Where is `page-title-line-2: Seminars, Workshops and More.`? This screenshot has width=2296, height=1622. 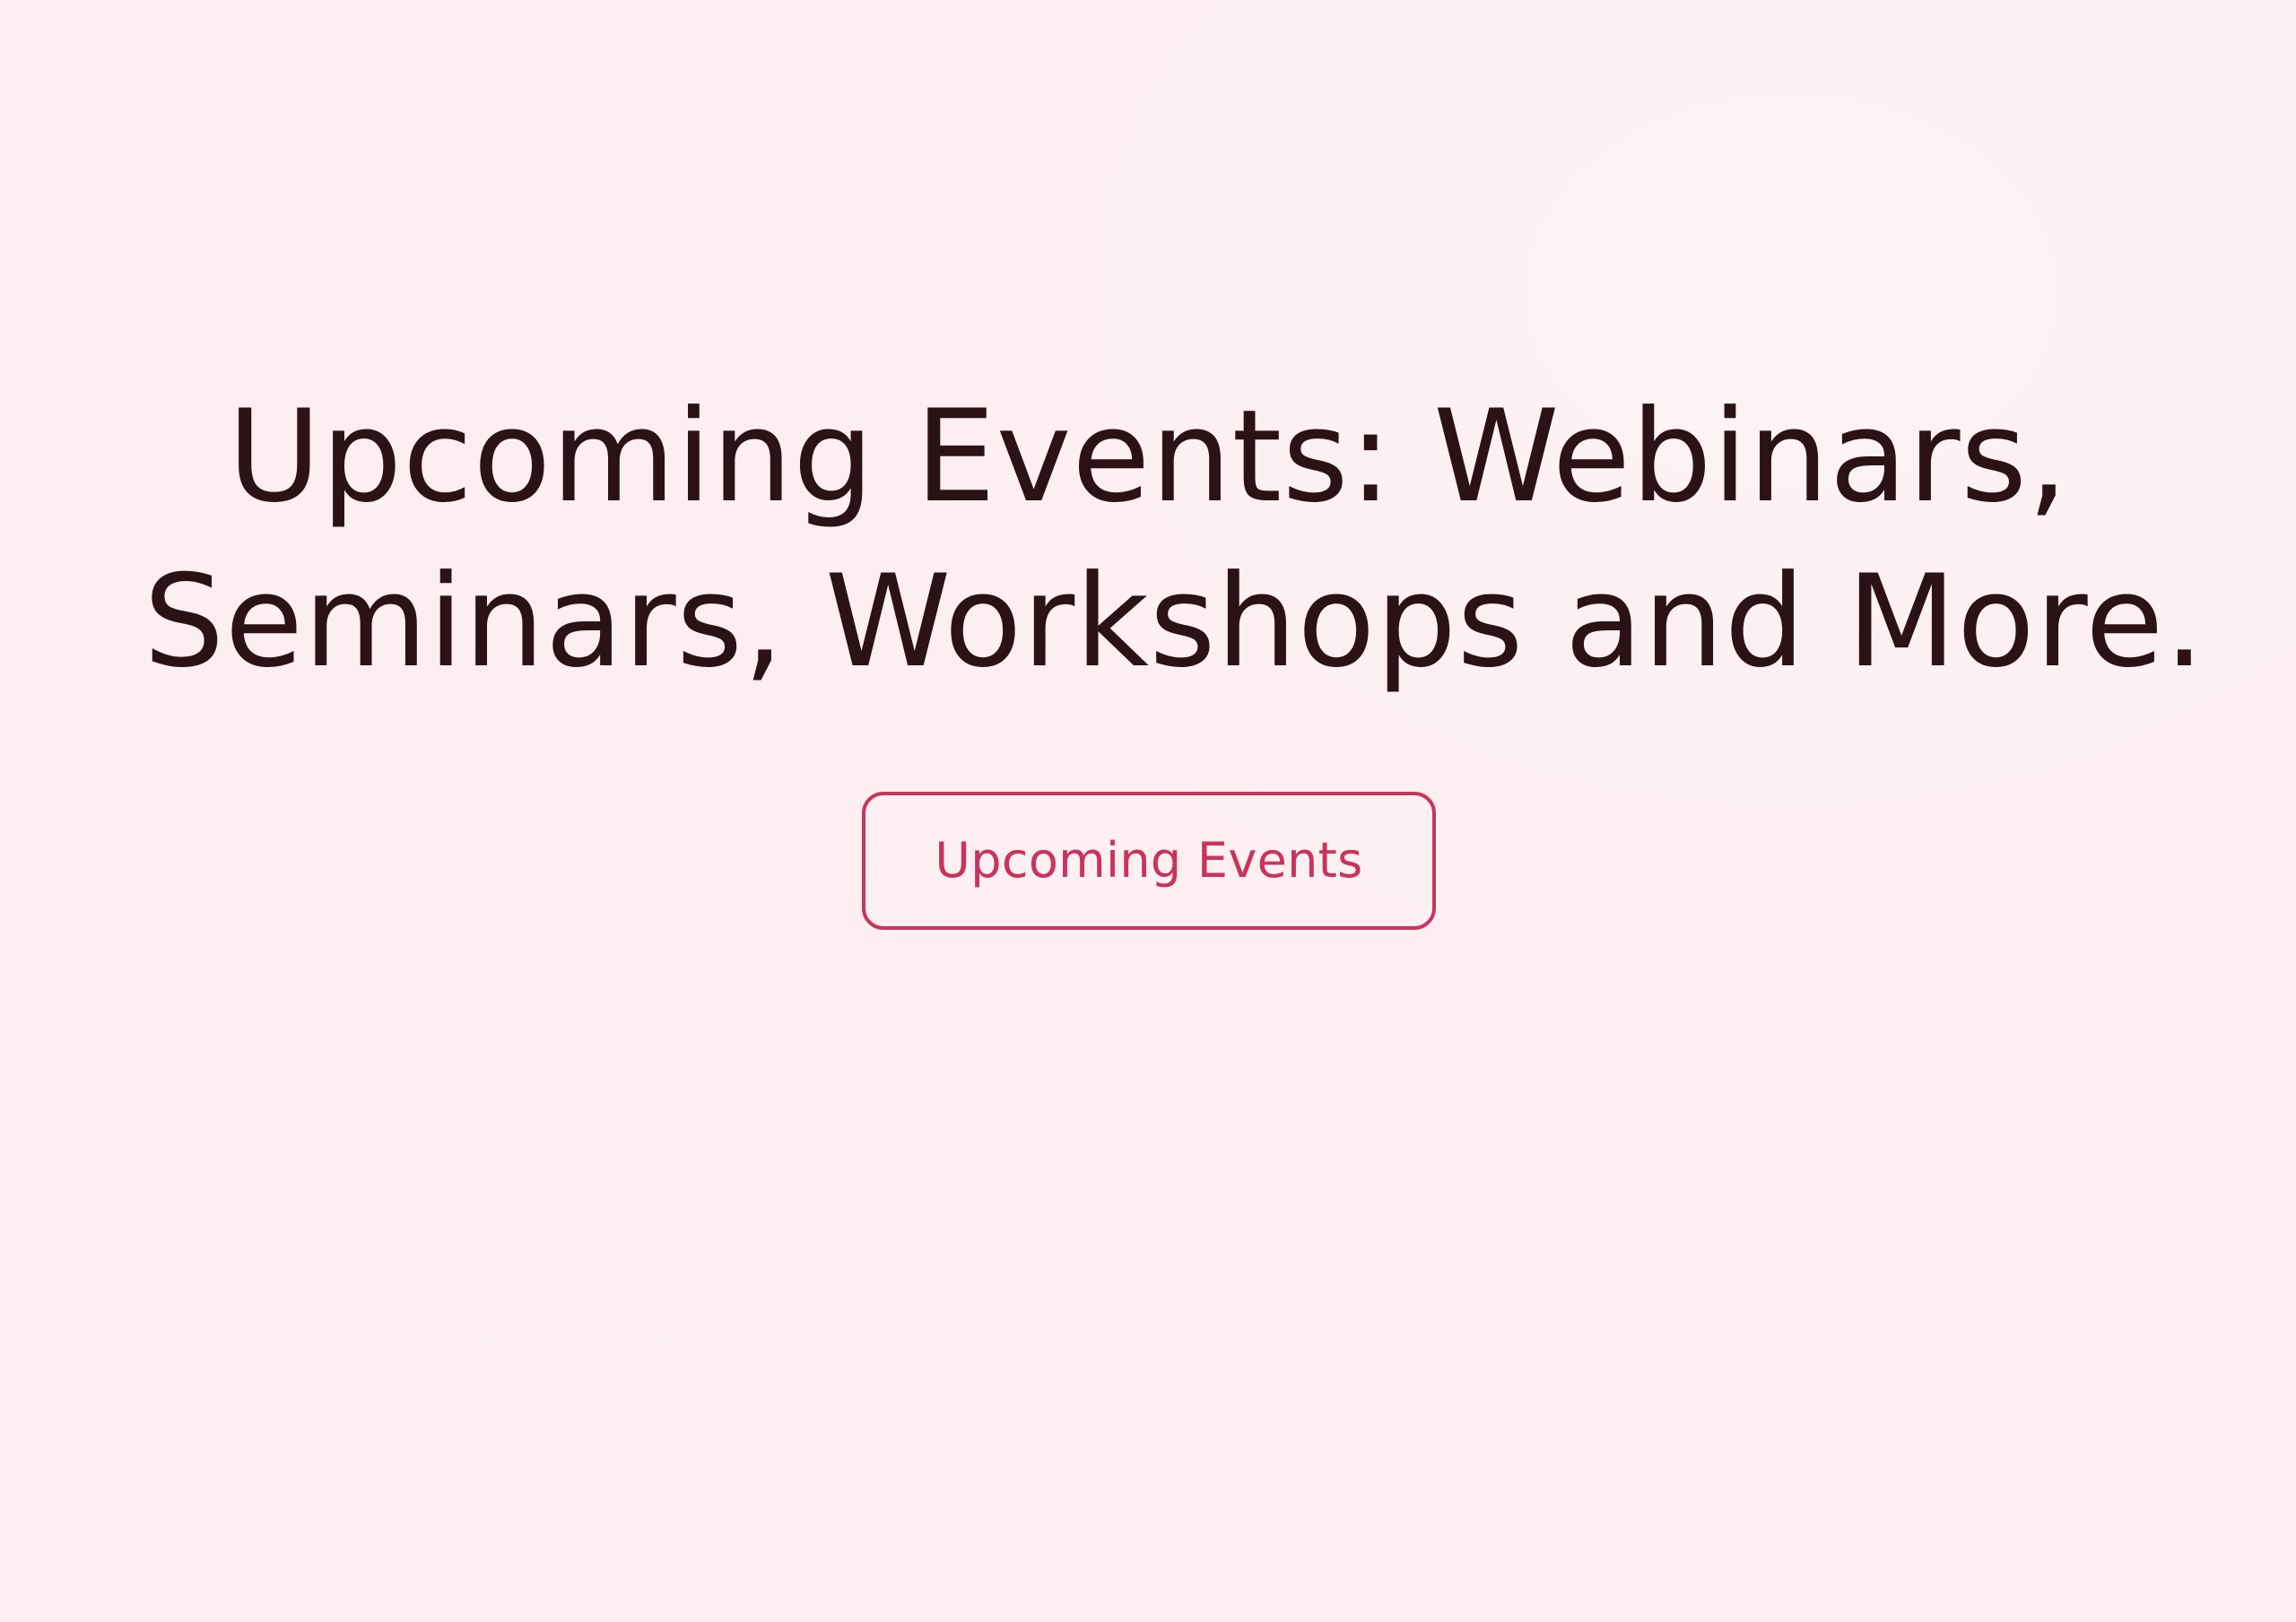
page-title-line-2: Seminars, Workshops and More. is located at coordinates (1174, 622).